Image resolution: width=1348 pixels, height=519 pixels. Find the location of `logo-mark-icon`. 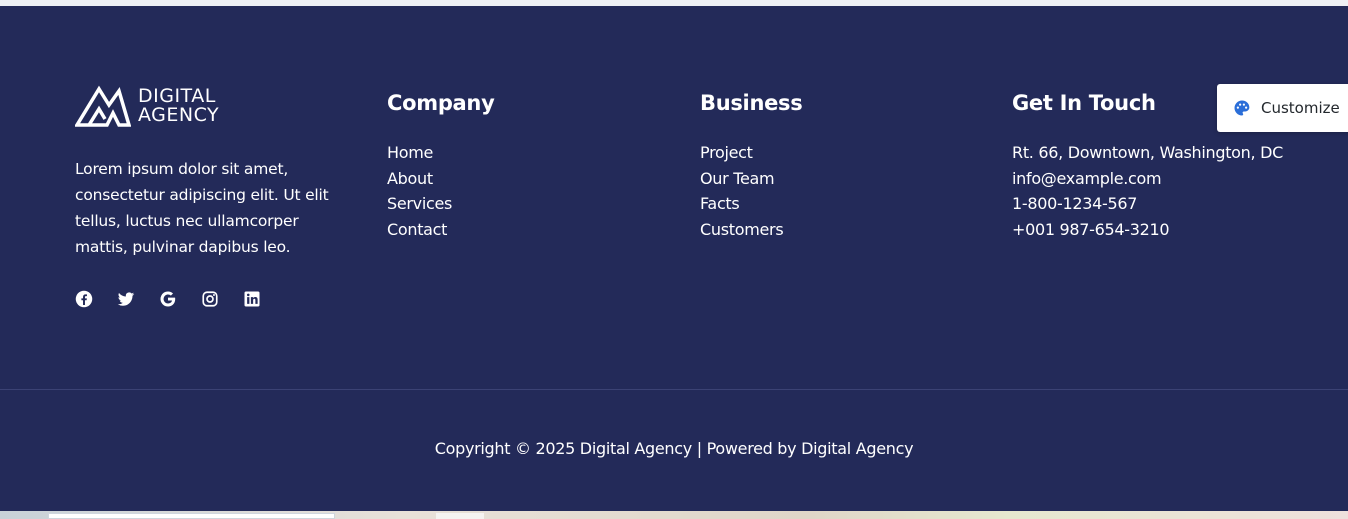

logo-mark-icon is located at coordinates (103, 106).